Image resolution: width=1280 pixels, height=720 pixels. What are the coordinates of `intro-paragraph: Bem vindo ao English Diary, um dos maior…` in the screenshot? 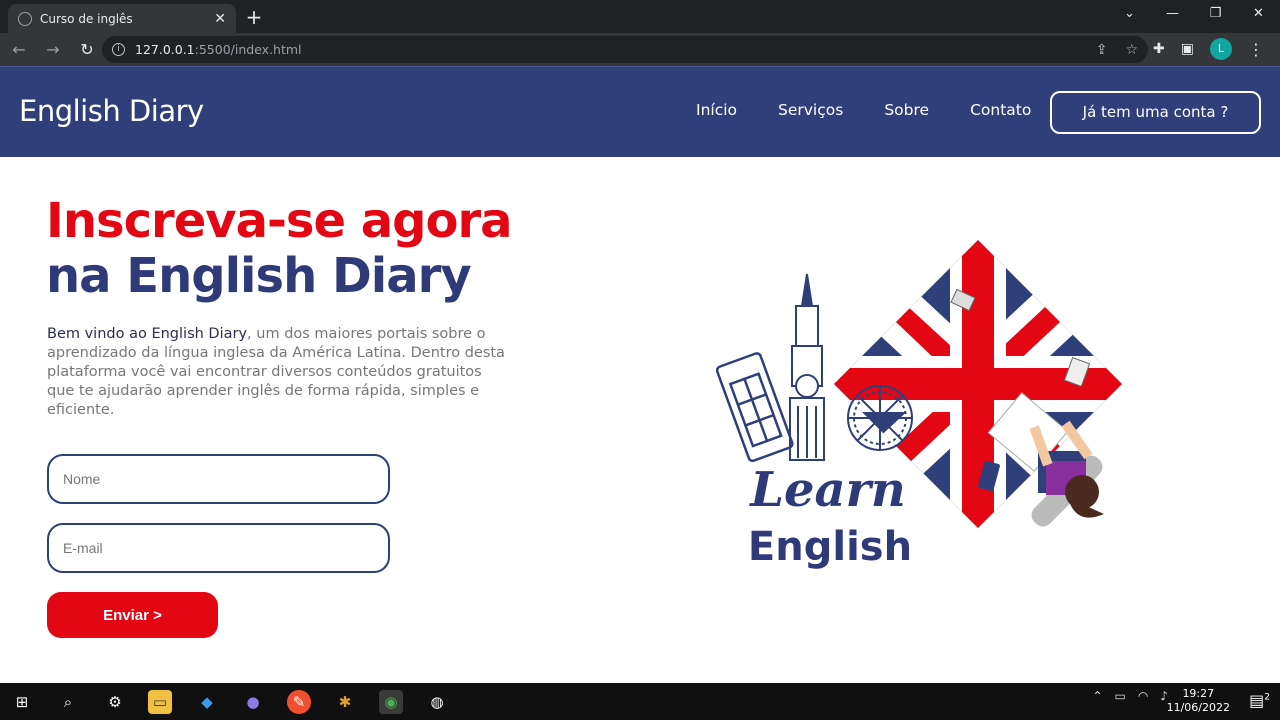 It's located at (277, 372).